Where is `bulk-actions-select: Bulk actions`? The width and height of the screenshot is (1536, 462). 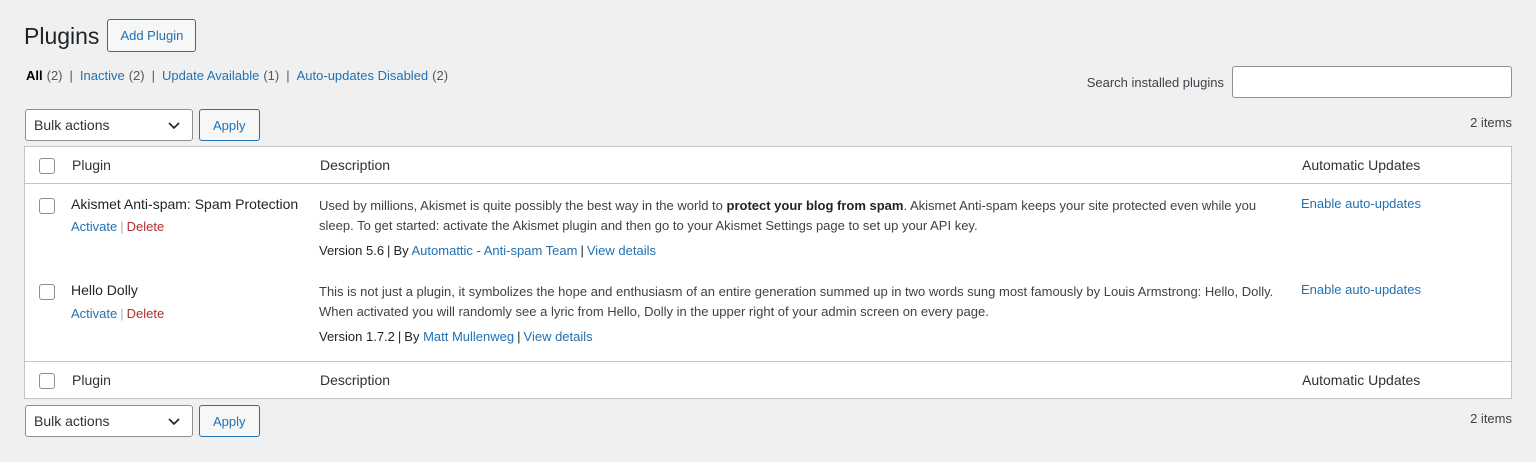
bulk-actions-select: Bulk actions is located at coordinates (109, 125).